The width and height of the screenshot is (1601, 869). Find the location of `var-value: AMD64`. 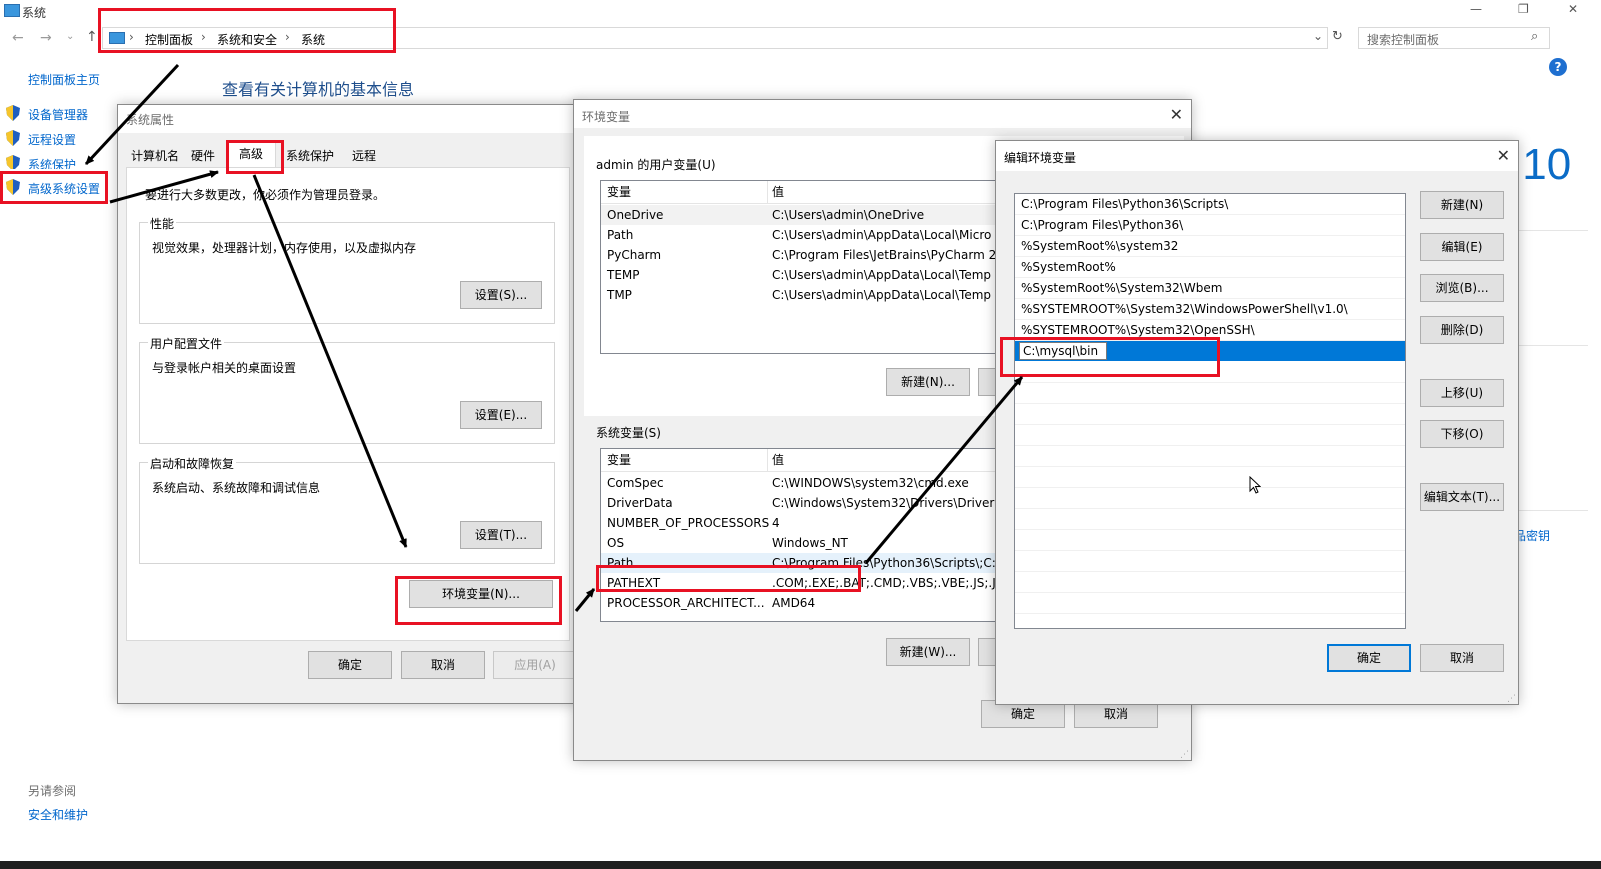

var-value: AMD64 is located at coordinates (794, 603).